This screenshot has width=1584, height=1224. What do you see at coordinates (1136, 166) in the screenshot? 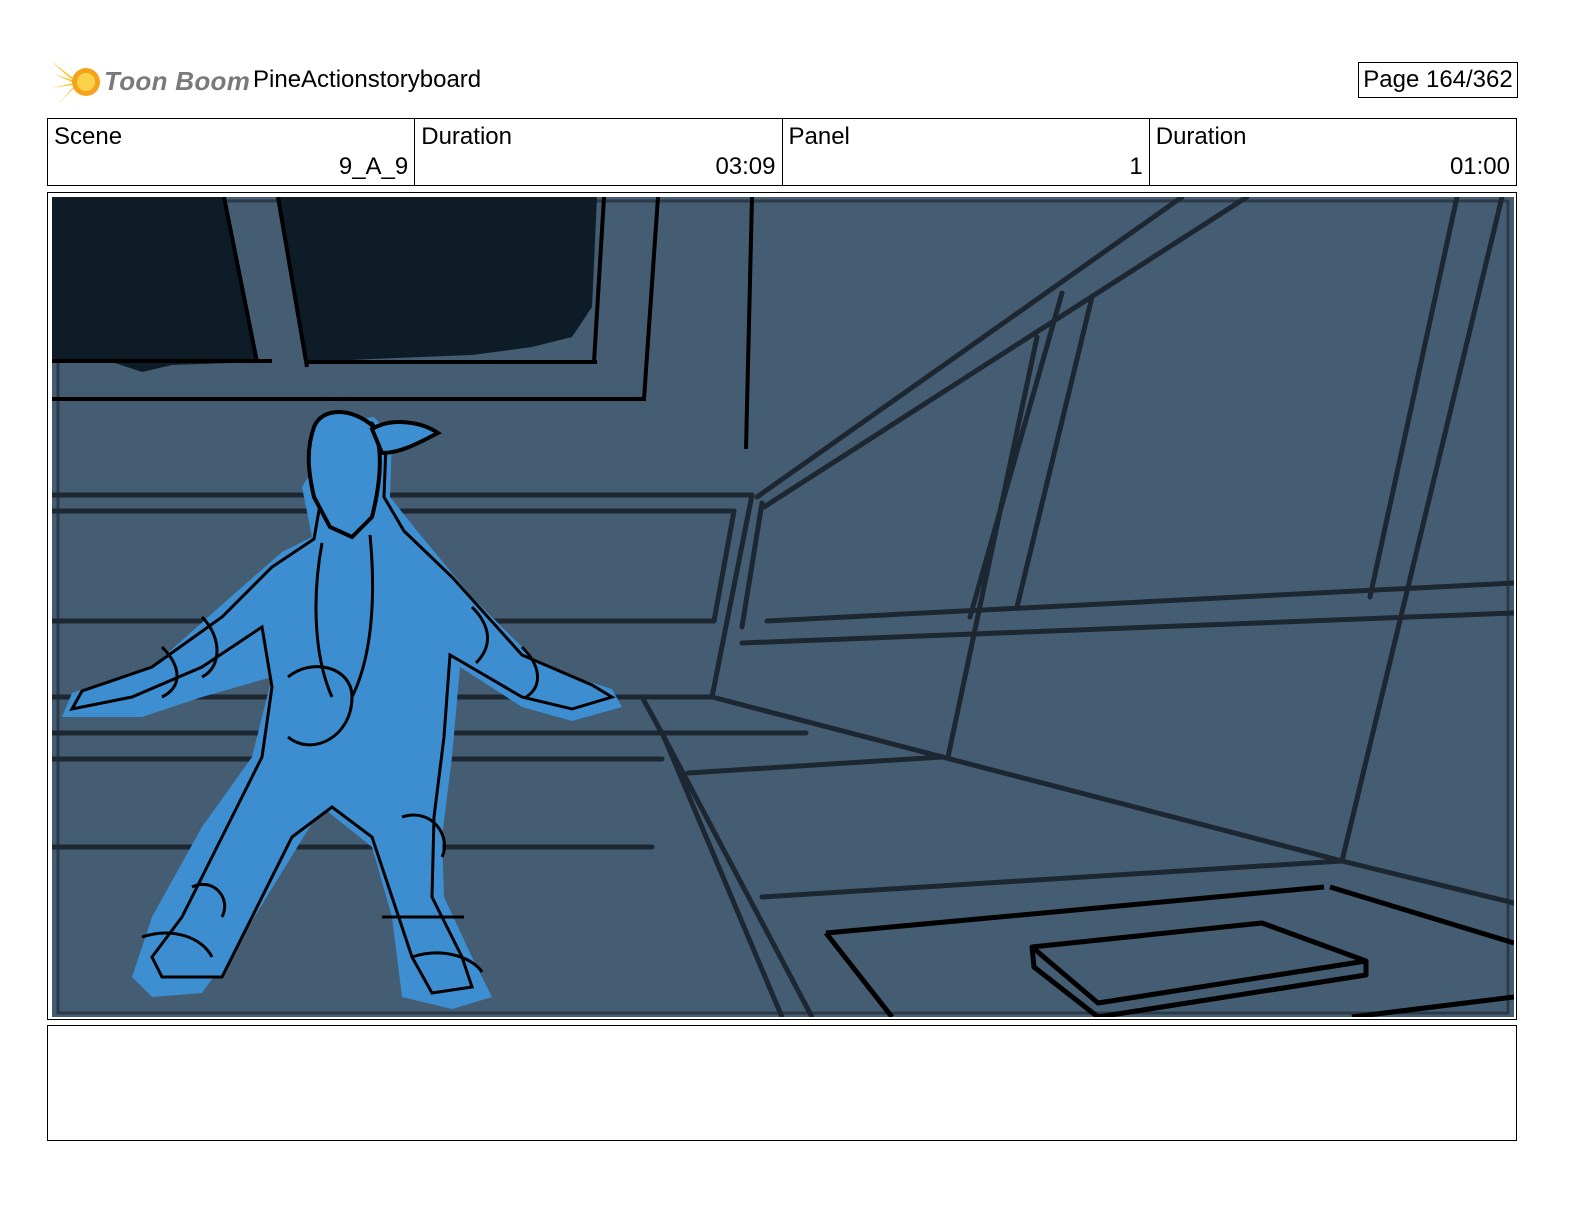
I see `panel-value: 1` at bounding box center [1136, 166].